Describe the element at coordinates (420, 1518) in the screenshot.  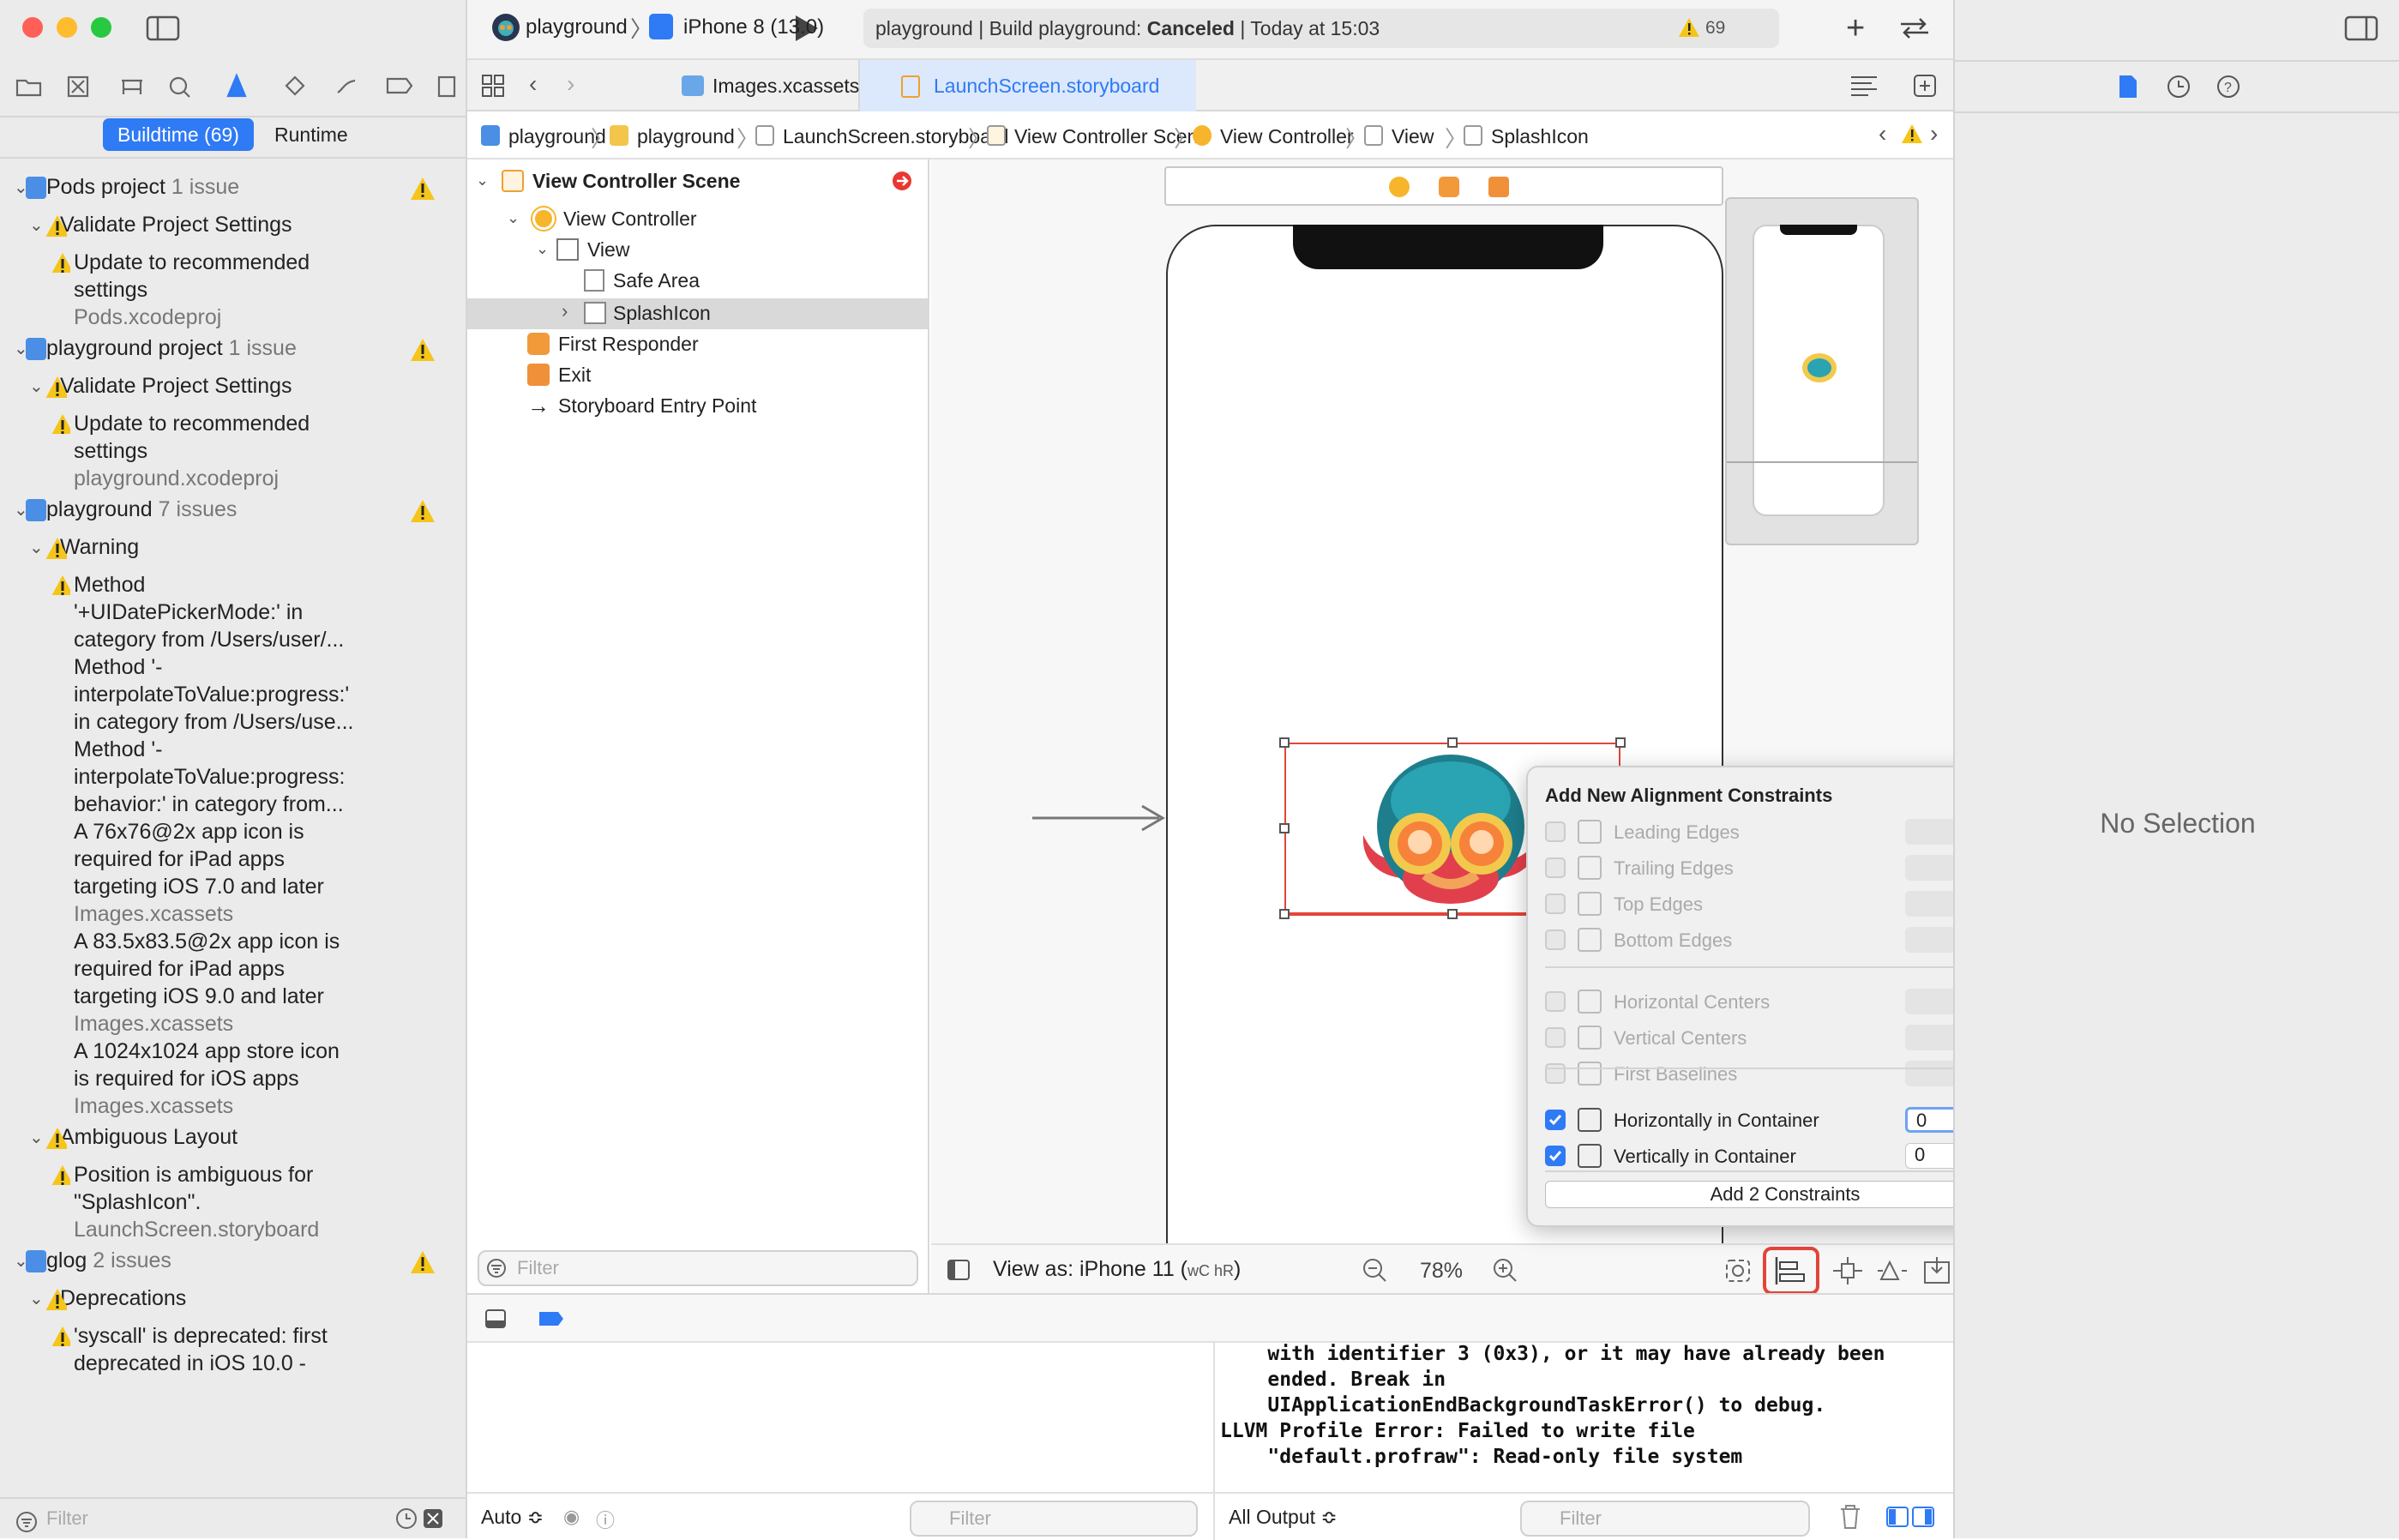
I see `recent-filter-icon` at that location.